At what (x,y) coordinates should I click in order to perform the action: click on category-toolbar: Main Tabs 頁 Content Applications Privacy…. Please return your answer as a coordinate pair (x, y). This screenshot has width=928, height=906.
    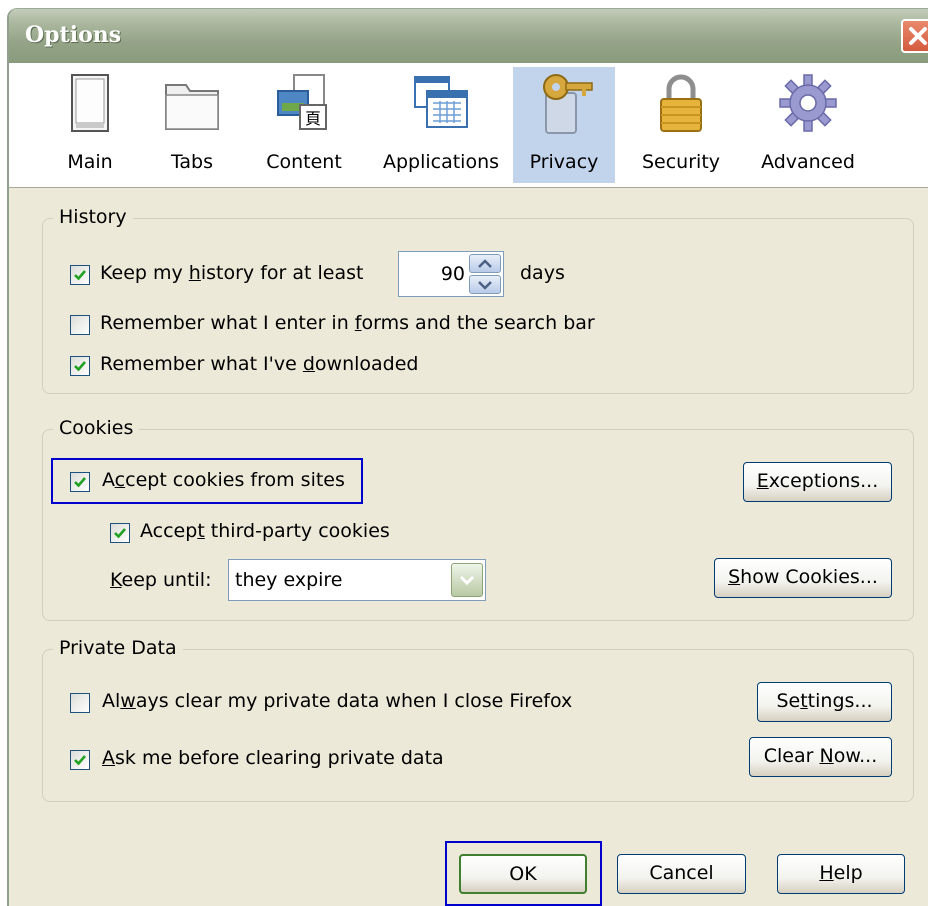
    Looking at the image, I should click on (468, 125).